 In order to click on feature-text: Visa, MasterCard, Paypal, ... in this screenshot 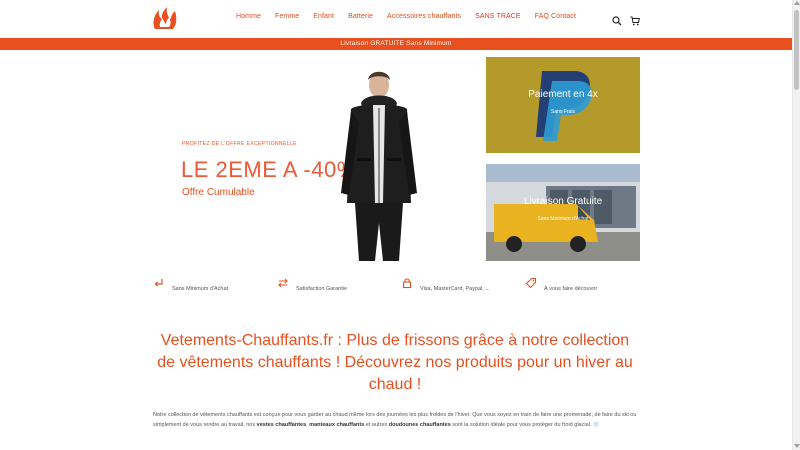, I will do `click(455, 289)`.